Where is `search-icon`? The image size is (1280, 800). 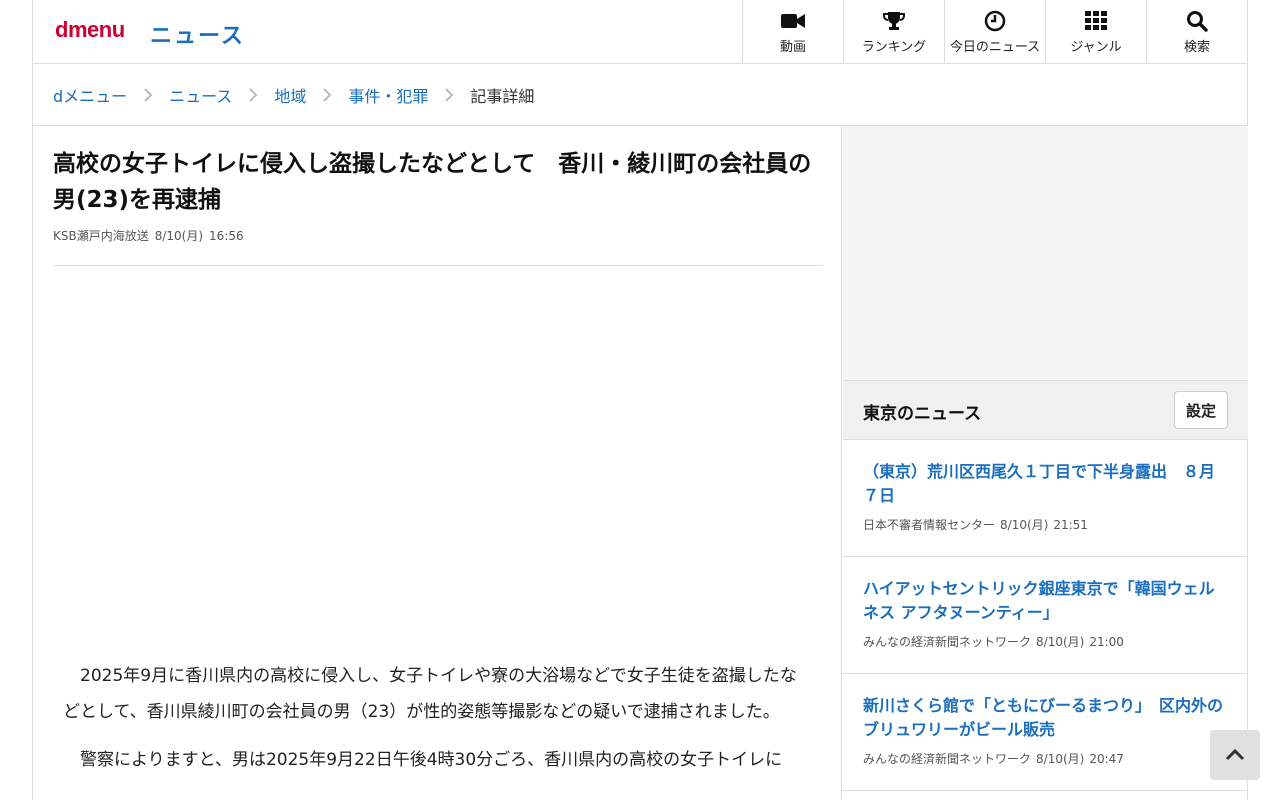
search-icon is located at coordinates (1197, 21).